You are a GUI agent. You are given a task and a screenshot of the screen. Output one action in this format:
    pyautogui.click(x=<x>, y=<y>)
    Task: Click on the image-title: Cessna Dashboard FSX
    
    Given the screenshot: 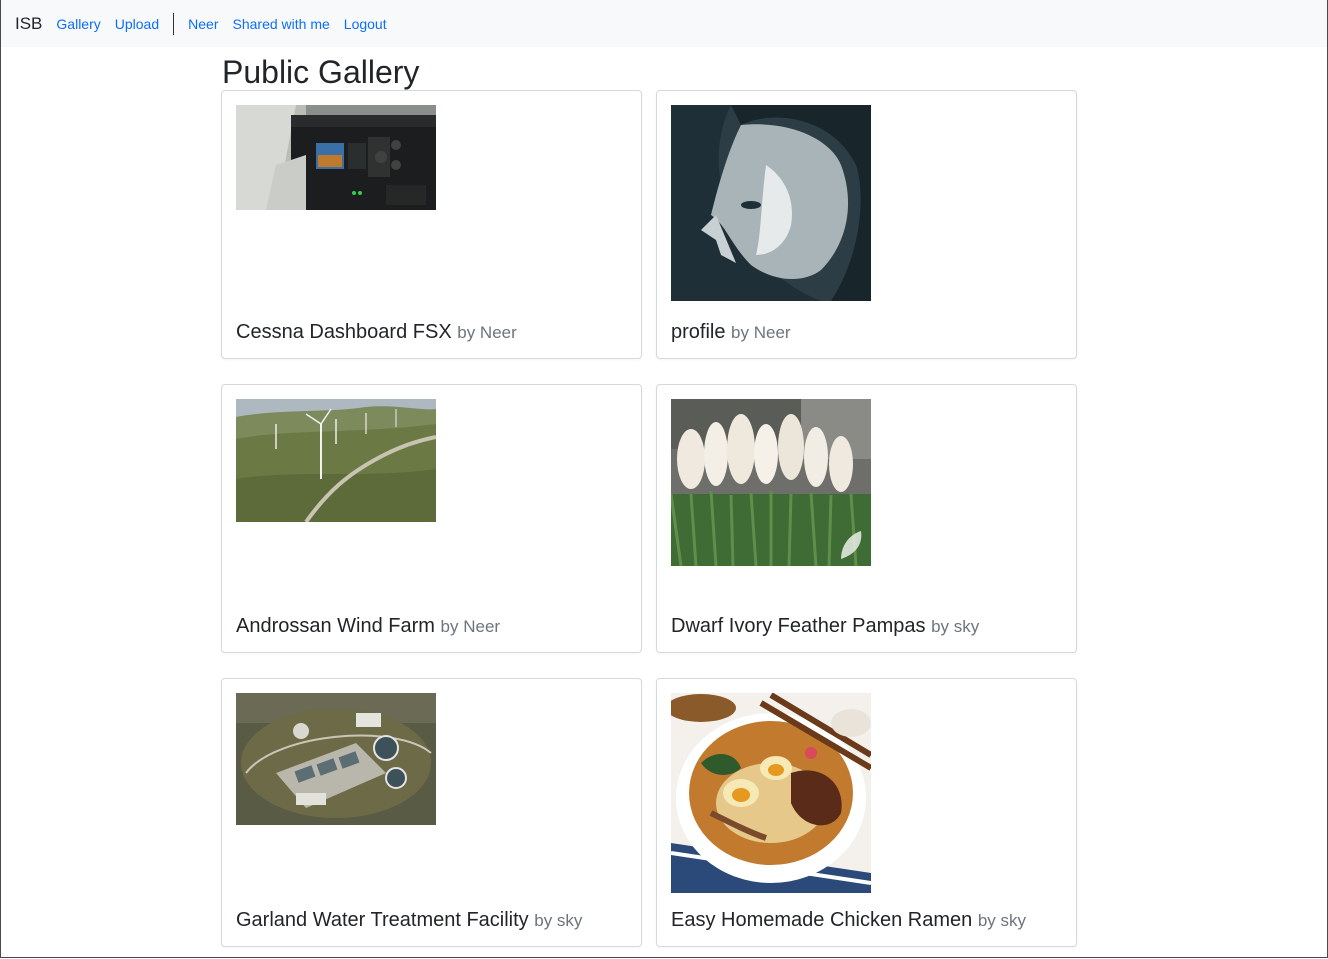 What is the action you would take?
    pyautogui.click(x=344, y=332)
    